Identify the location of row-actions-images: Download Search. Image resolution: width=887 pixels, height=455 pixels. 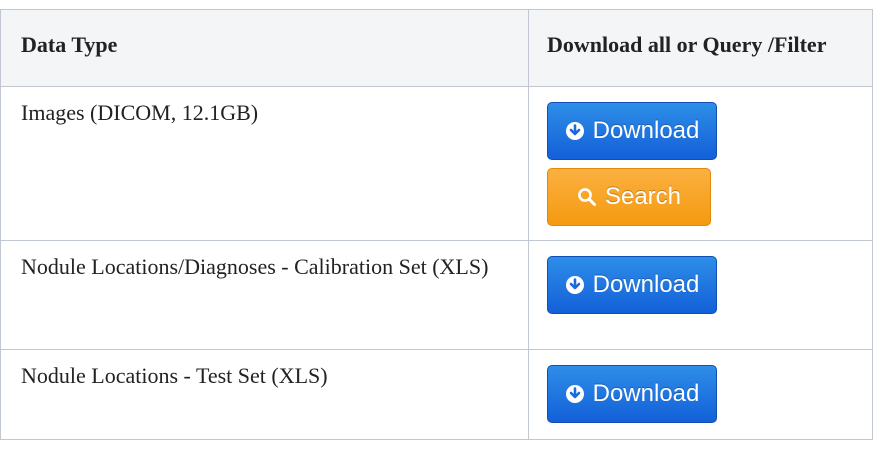
(700, 163).